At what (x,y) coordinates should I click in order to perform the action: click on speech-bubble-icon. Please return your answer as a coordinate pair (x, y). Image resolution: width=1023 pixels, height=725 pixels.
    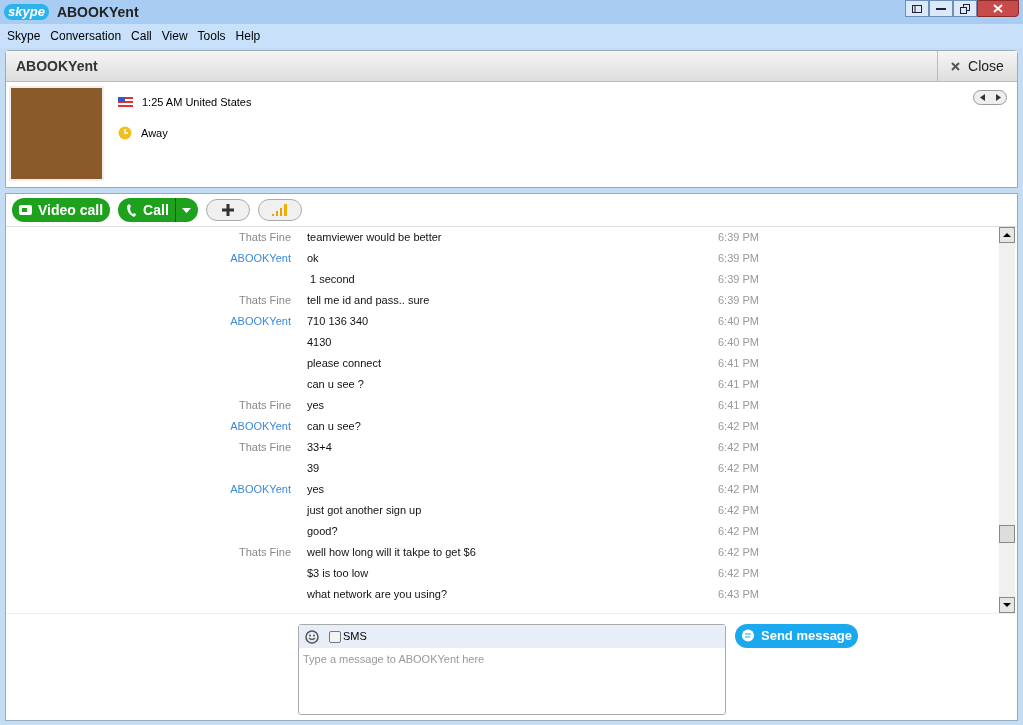
    Looking at the image, I should click on (748, 636).